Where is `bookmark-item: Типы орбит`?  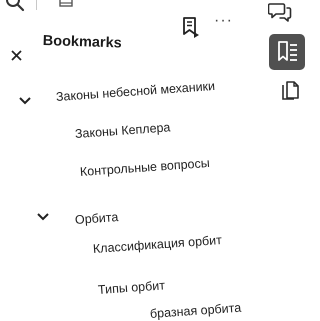
bookmark-item: Типы орбит is located at coordinates (132, 287).